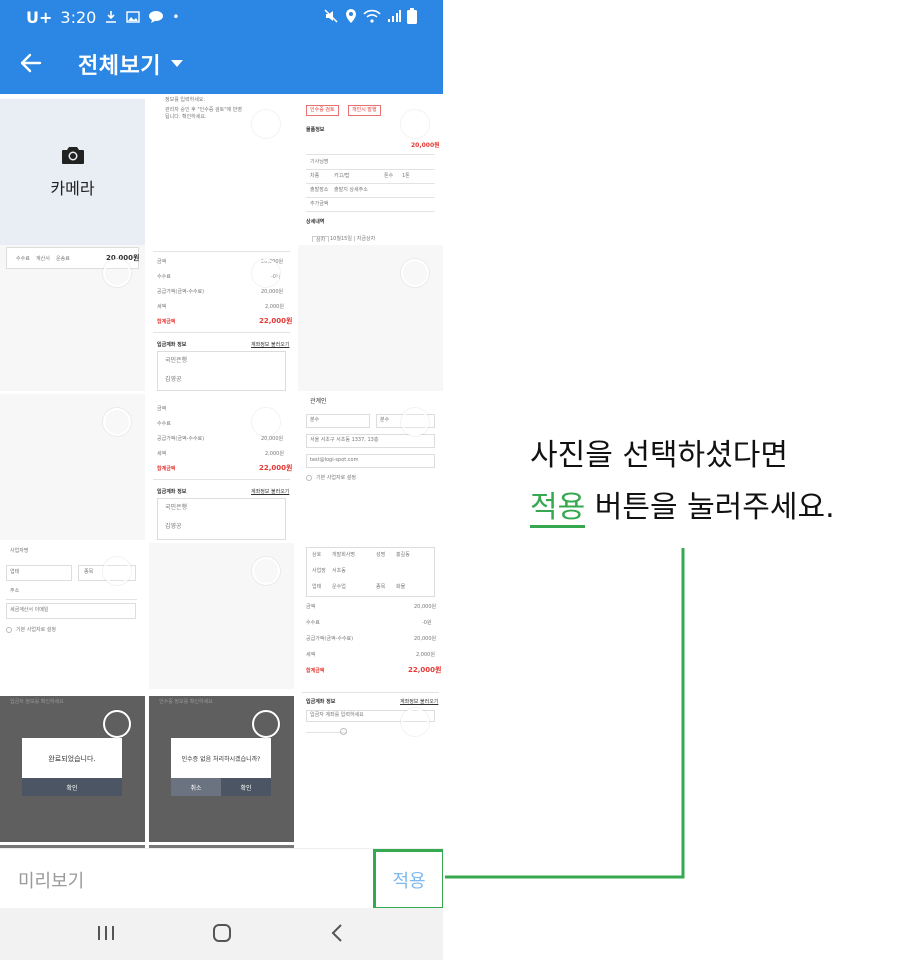 The width and height of the screenshot is (900, 960). Describe the element at coordinates (659, 455) in the screenshot. I see `annotation-line-1: 사진을 선택하셨다면` at that location.